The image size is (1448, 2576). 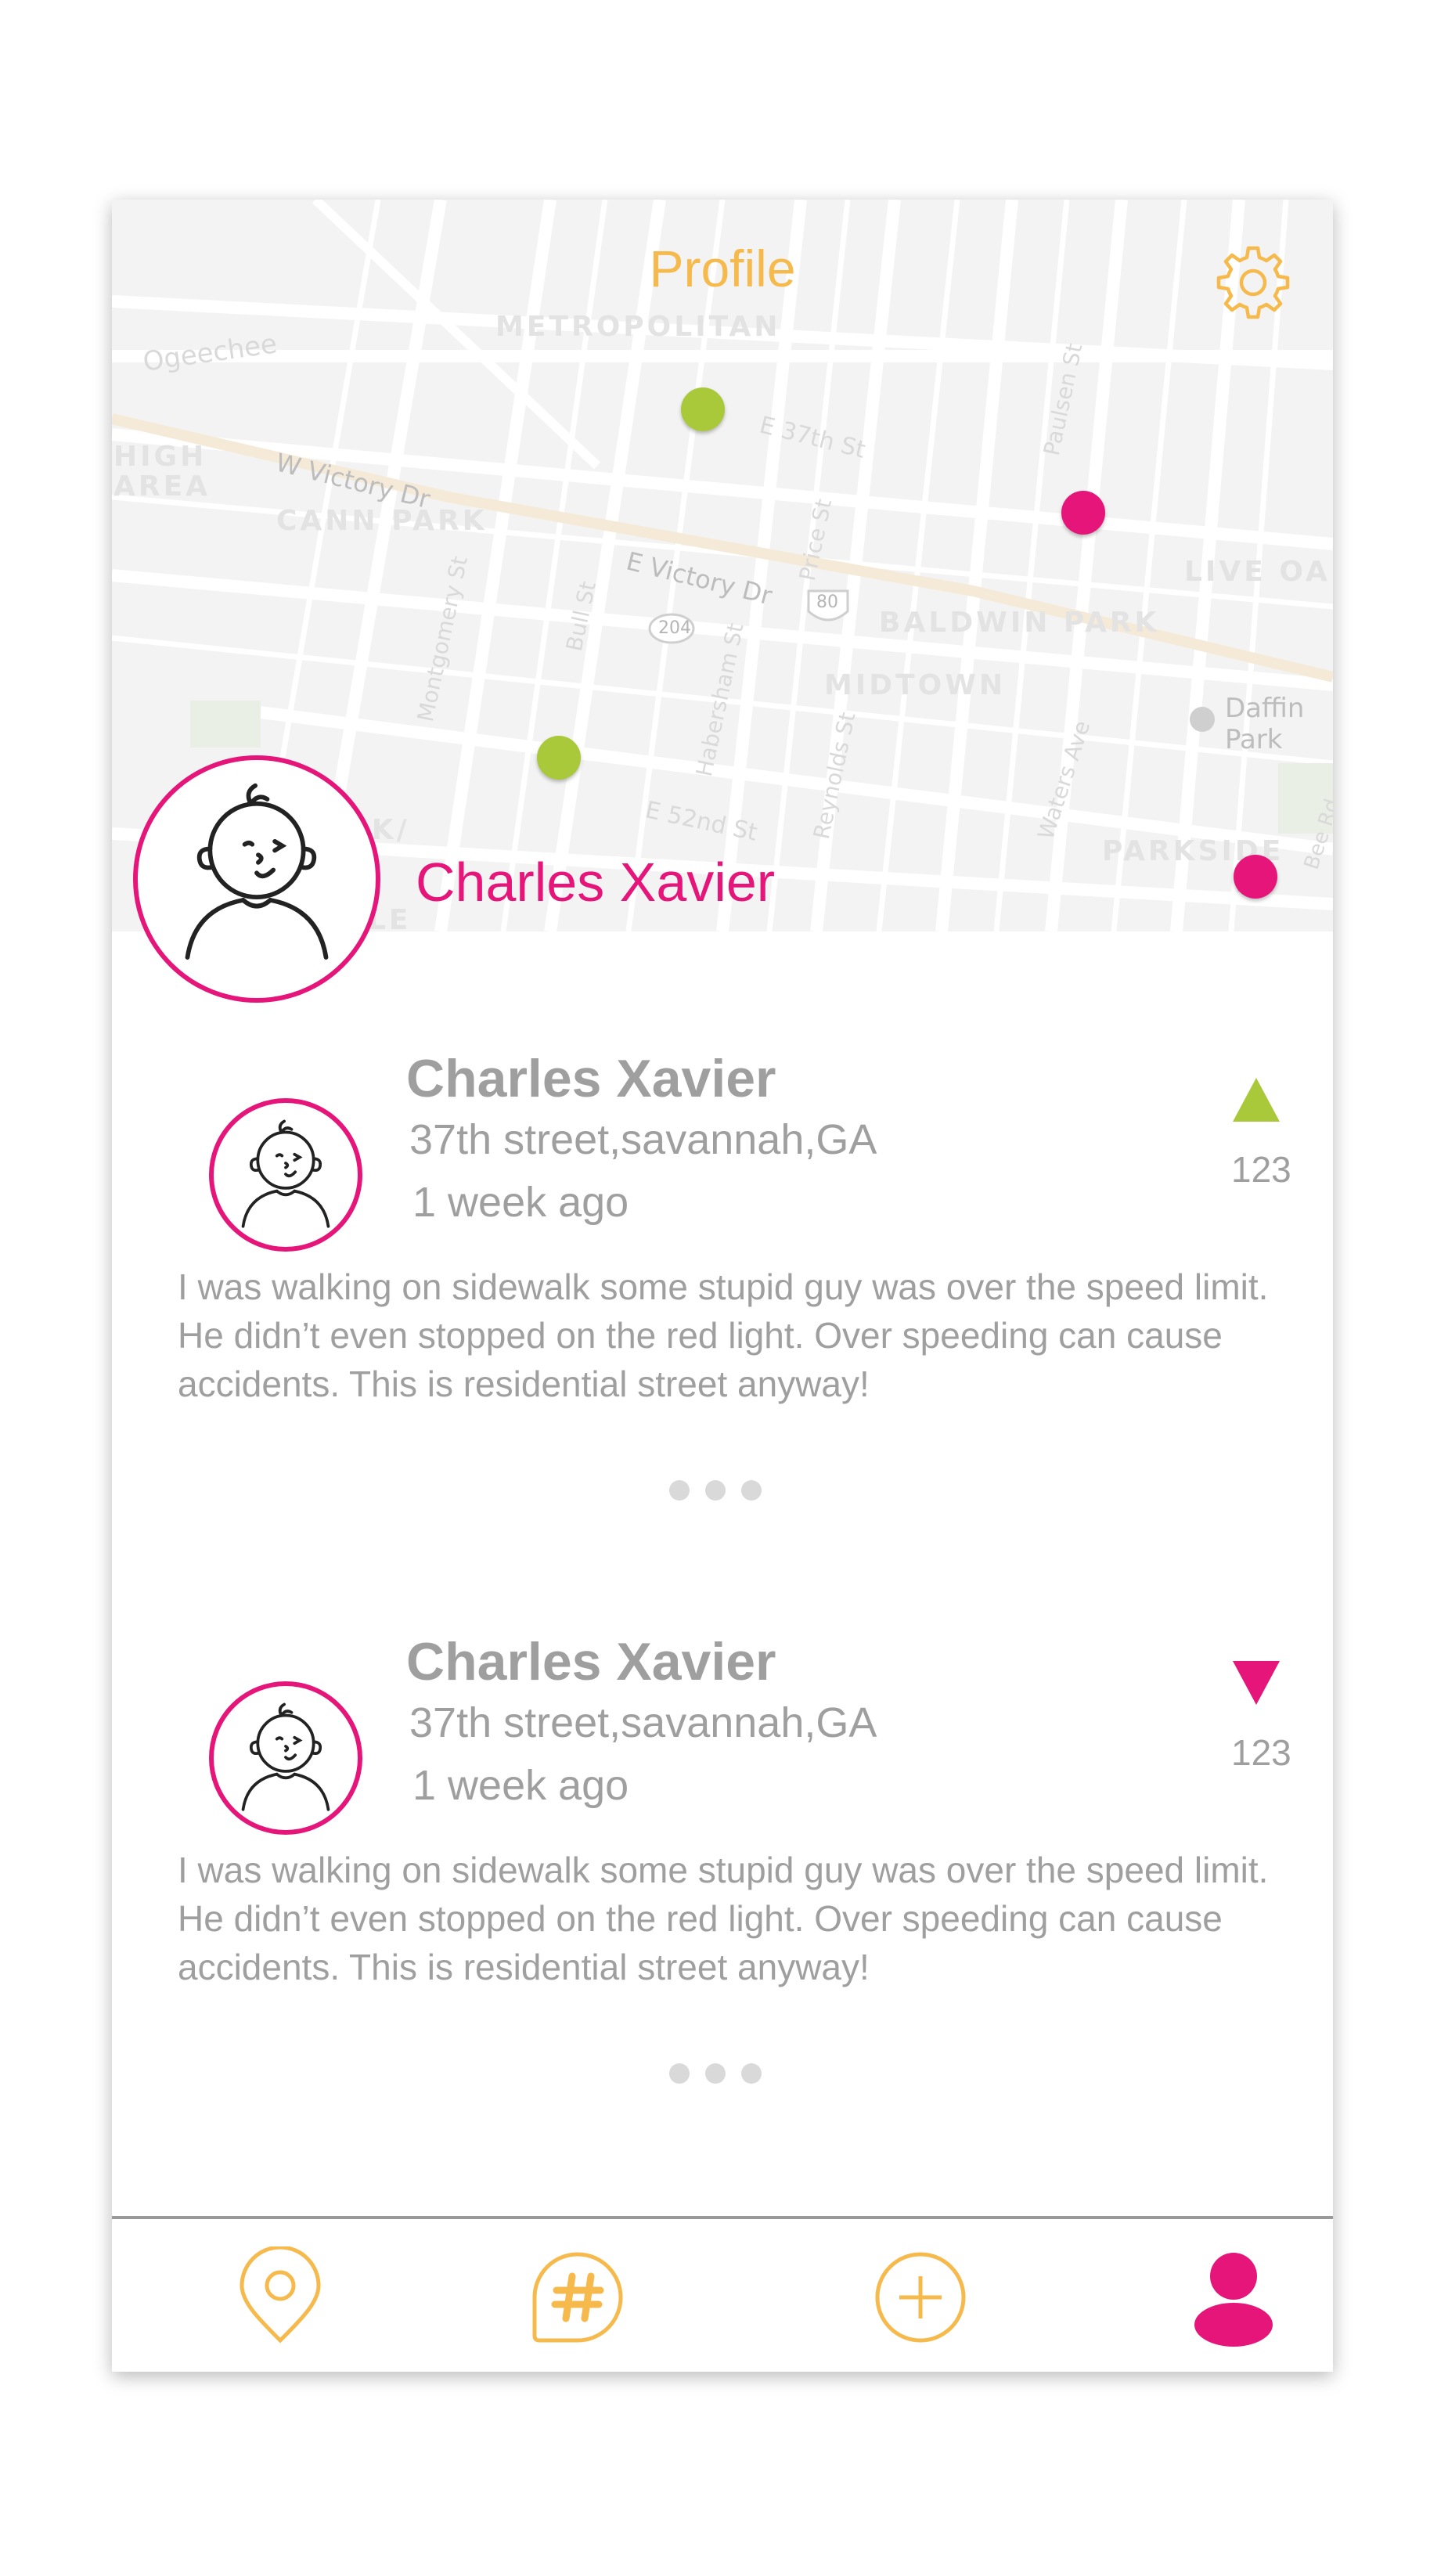 I want to click on avatar, so click(x=256, y=879).